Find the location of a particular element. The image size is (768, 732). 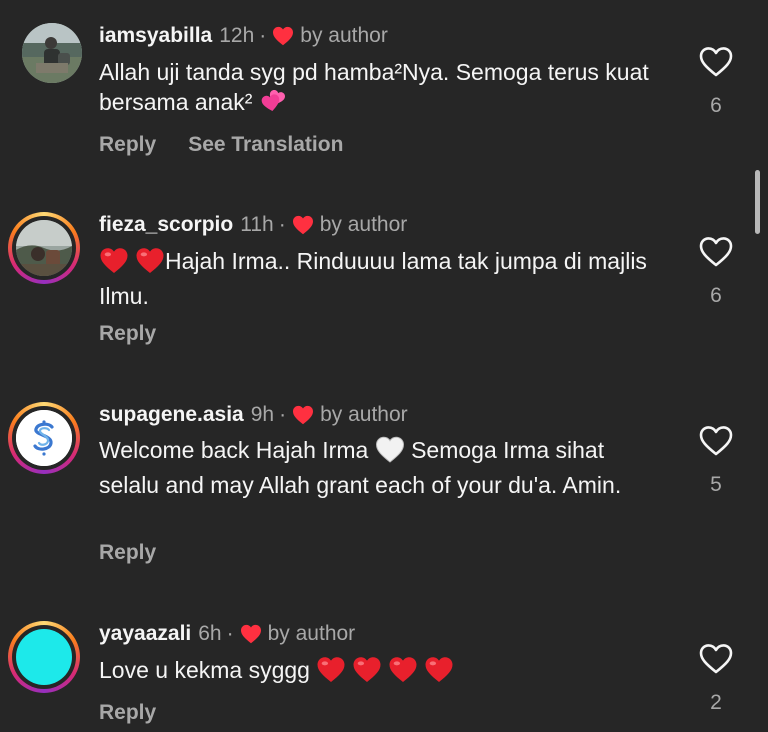

cyan-avatar-icon is located at coordinates (44, 657).